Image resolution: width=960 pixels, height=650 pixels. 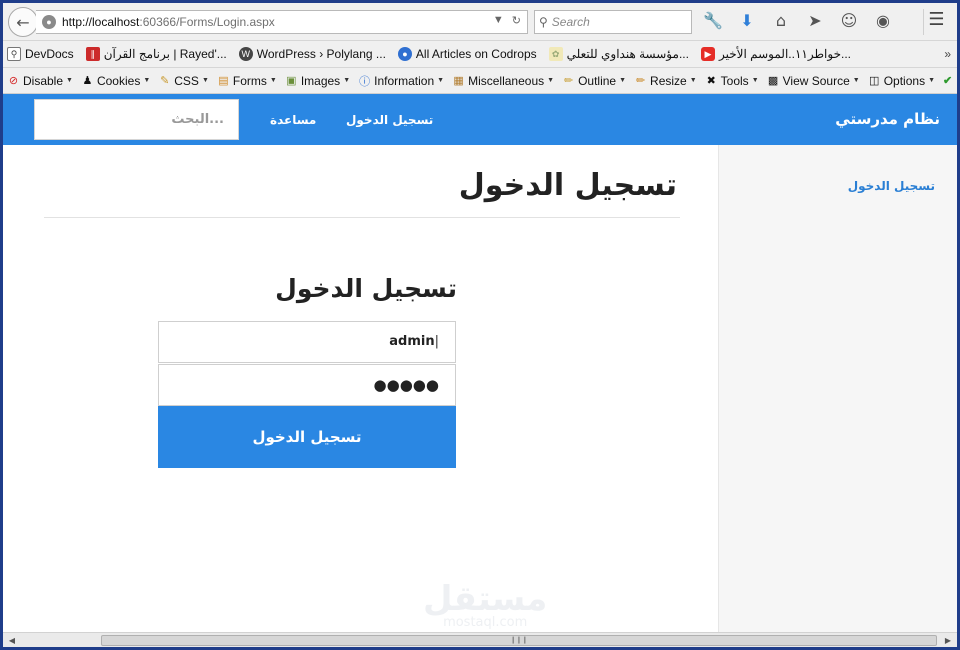 What do you see at coordinates (516, 20) in the screenshot?
I see `reload-icon: ↻` at bounding box center [516, 20].